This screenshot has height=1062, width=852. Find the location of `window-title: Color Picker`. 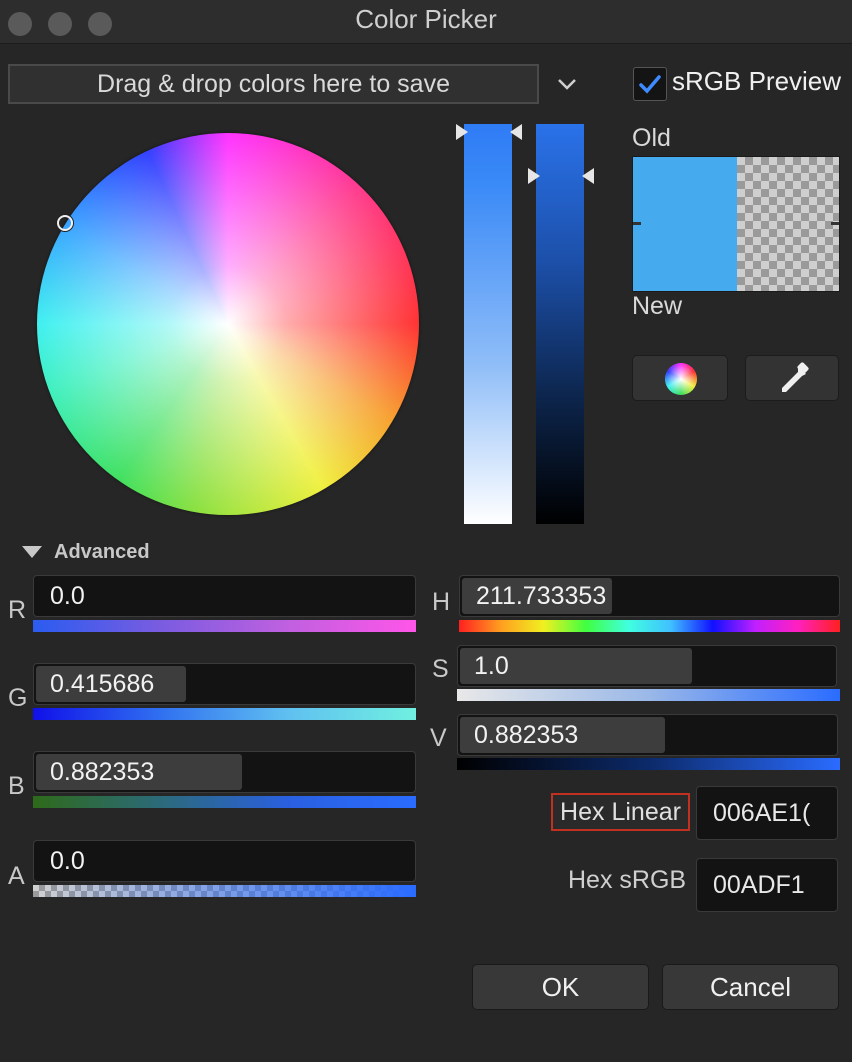

window-title: Color Picker is located at coordinates (426, 19).